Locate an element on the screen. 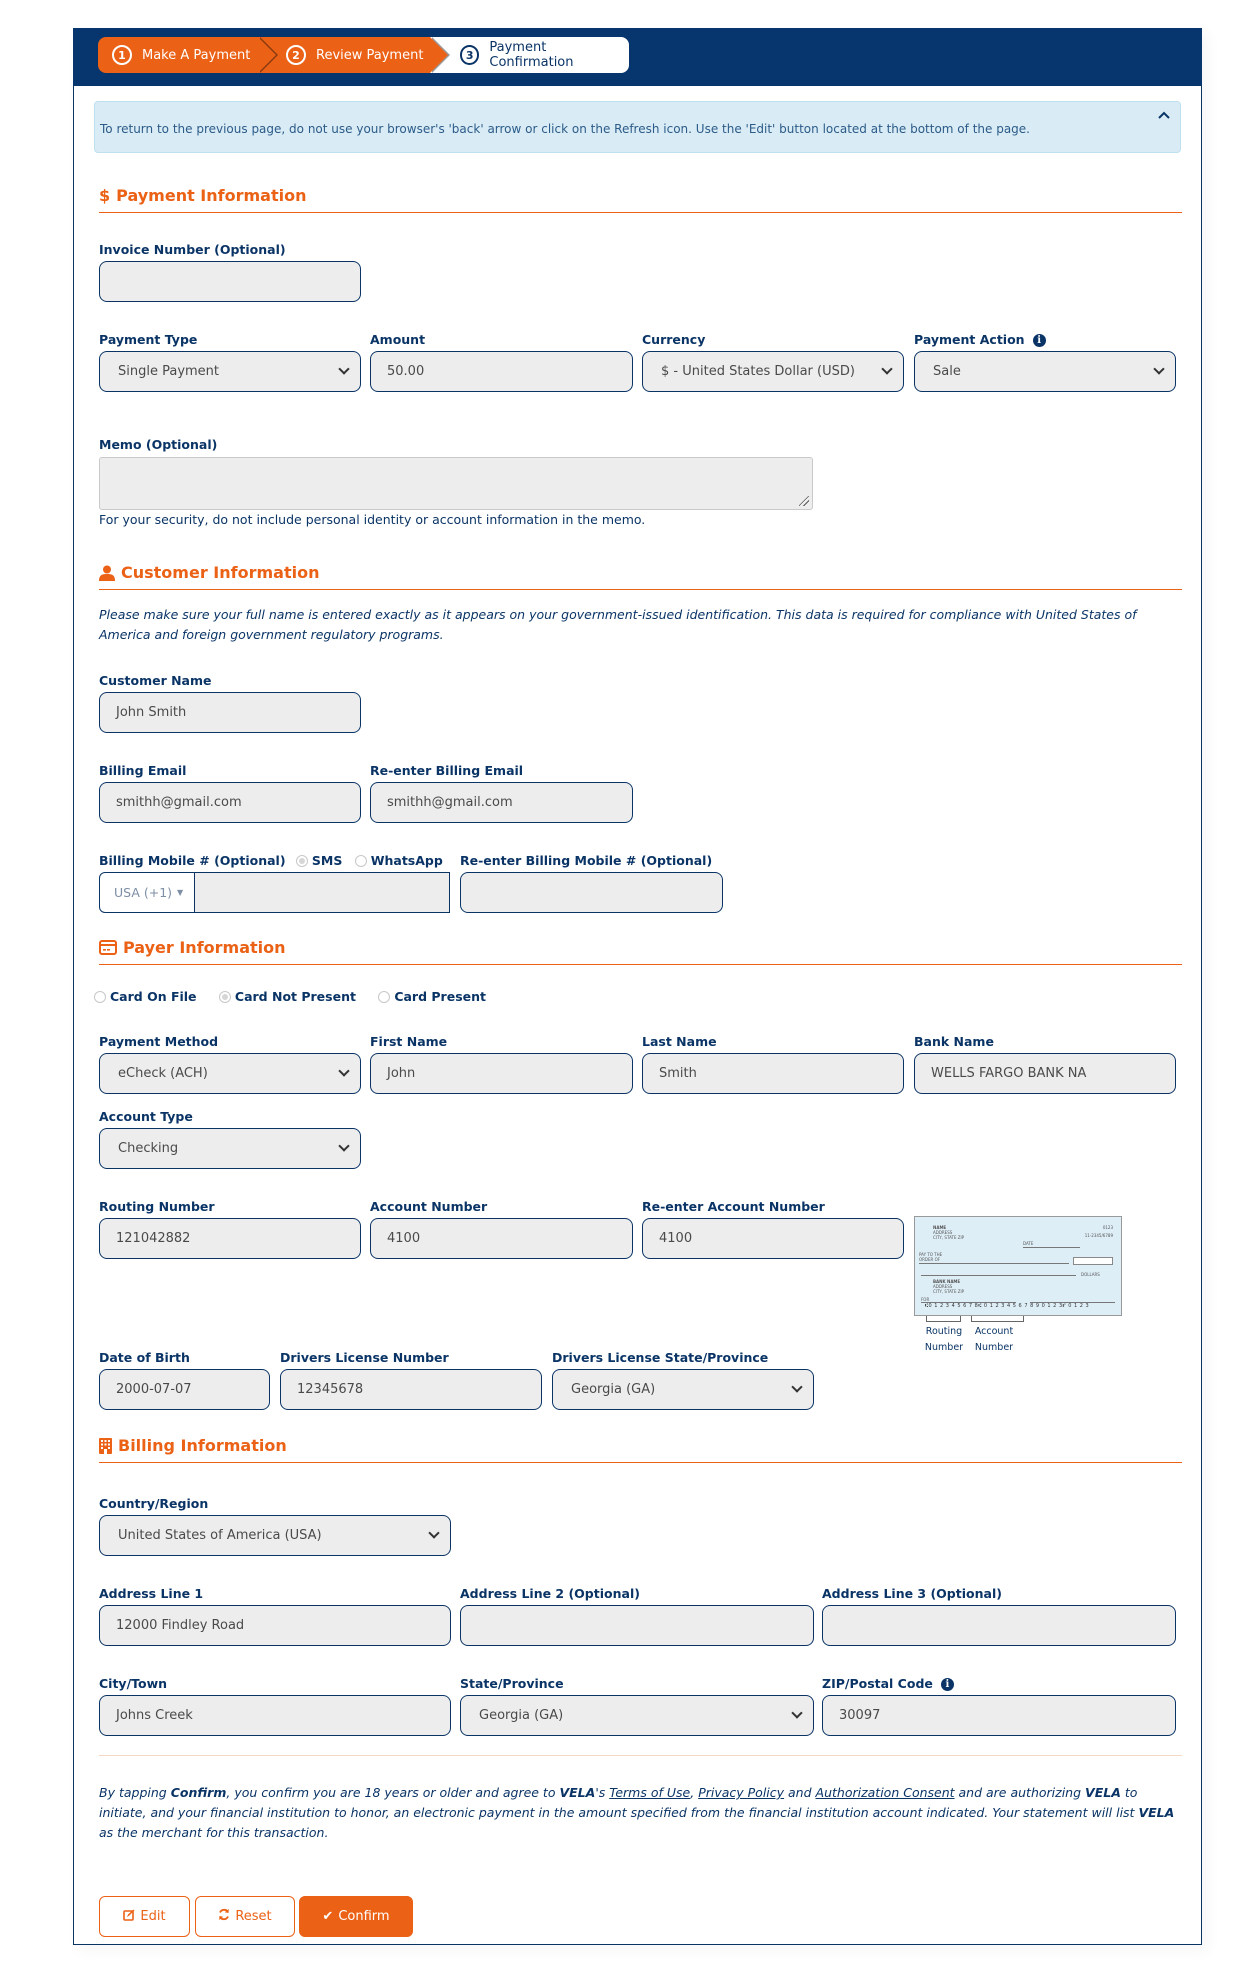  check-bank-city: CITY, STATE ZIP is located at coordinates (949, 1291).